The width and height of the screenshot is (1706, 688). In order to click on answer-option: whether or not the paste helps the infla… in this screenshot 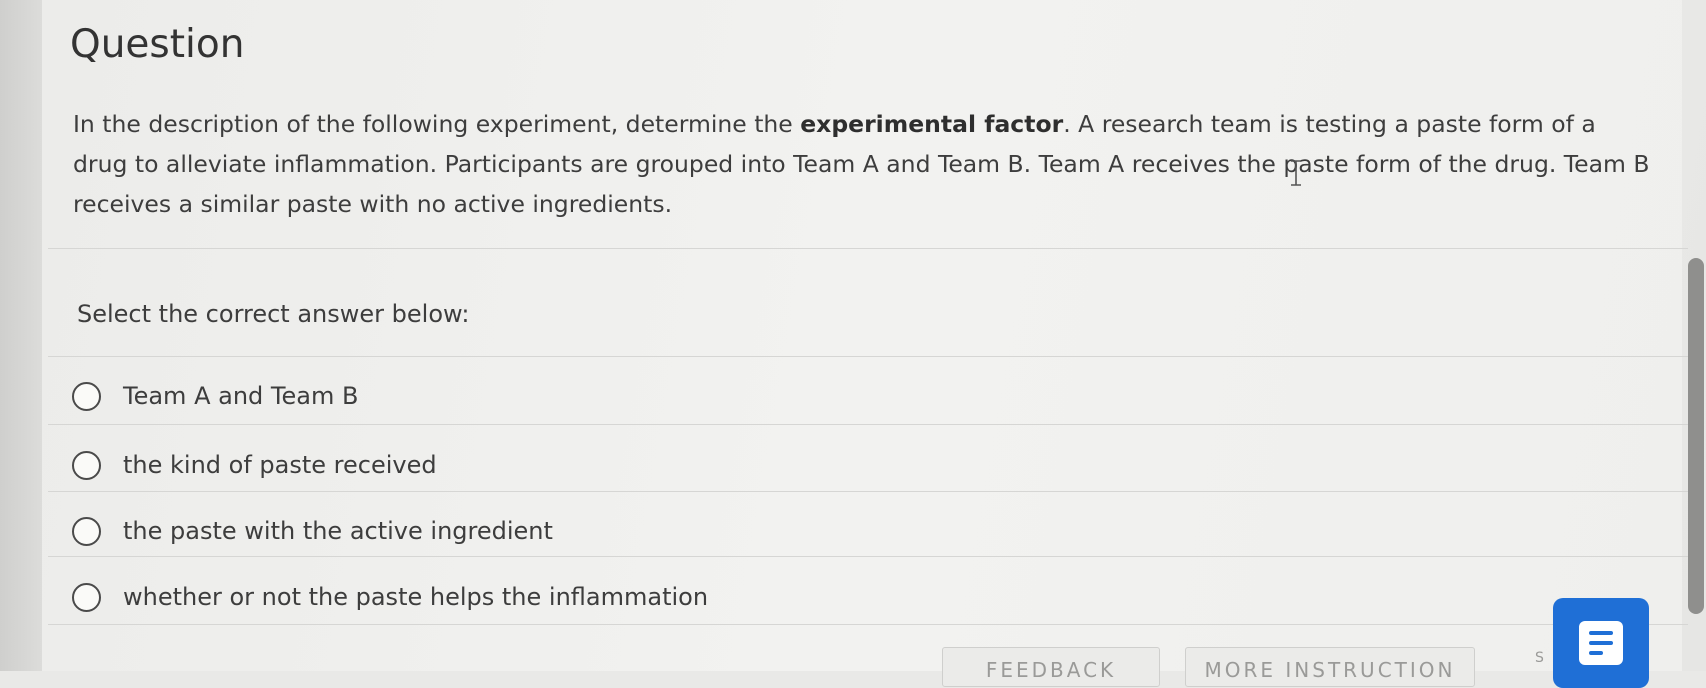, I will do `click(872, 597)`.